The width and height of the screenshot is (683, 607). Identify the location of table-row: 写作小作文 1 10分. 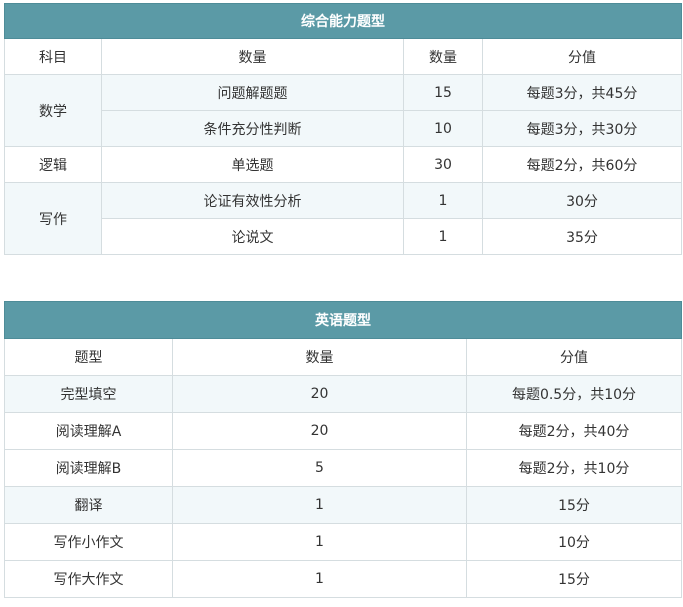
(343, 542).